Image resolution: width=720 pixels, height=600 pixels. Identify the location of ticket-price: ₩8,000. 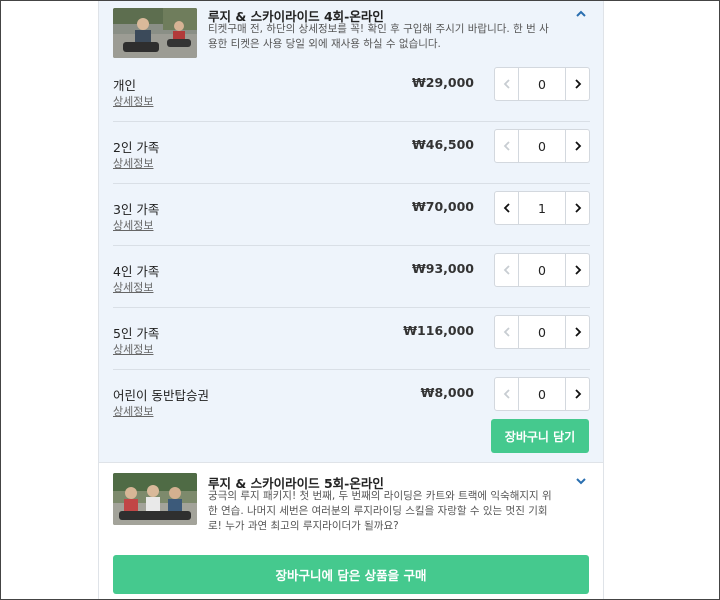
(447, 392).